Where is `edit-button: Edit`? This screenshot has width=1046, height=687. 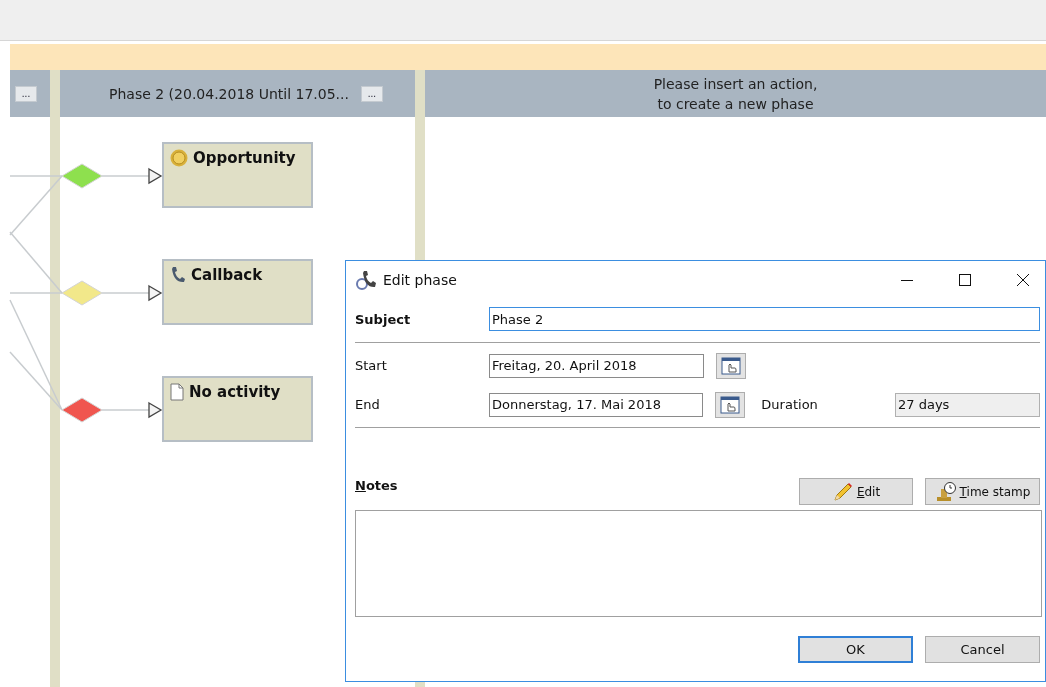 edit-button: Edit is located at coordinates (856, 491).